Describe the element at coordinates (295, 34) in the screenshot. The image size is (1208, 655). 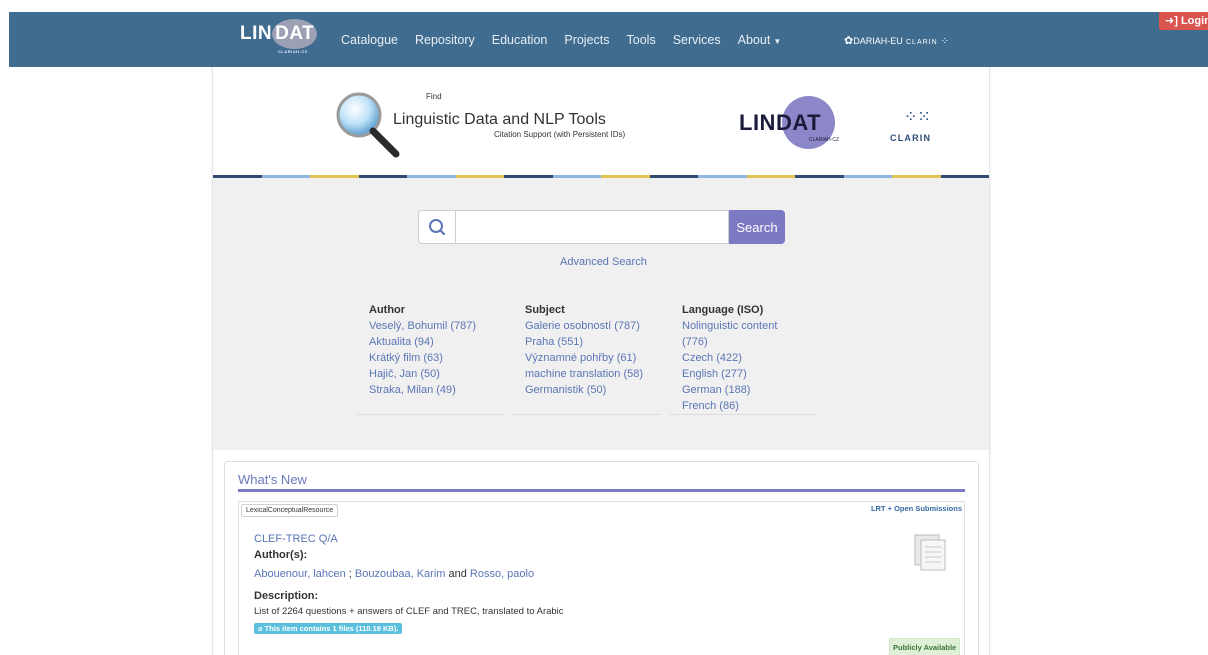
I see `logo-circle-text: DAT` at that location.